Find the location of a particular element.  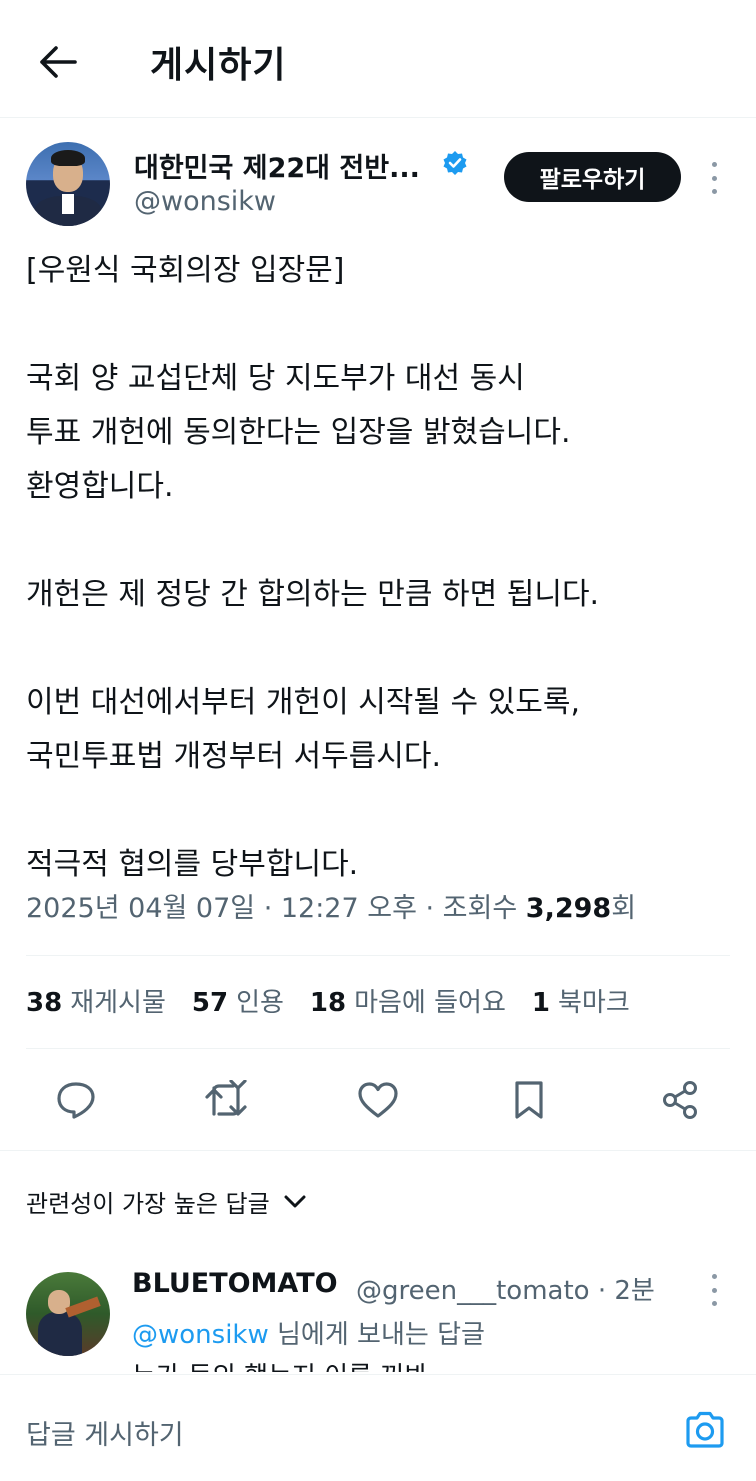

camera-icon is located at coordinates (705, 1429).